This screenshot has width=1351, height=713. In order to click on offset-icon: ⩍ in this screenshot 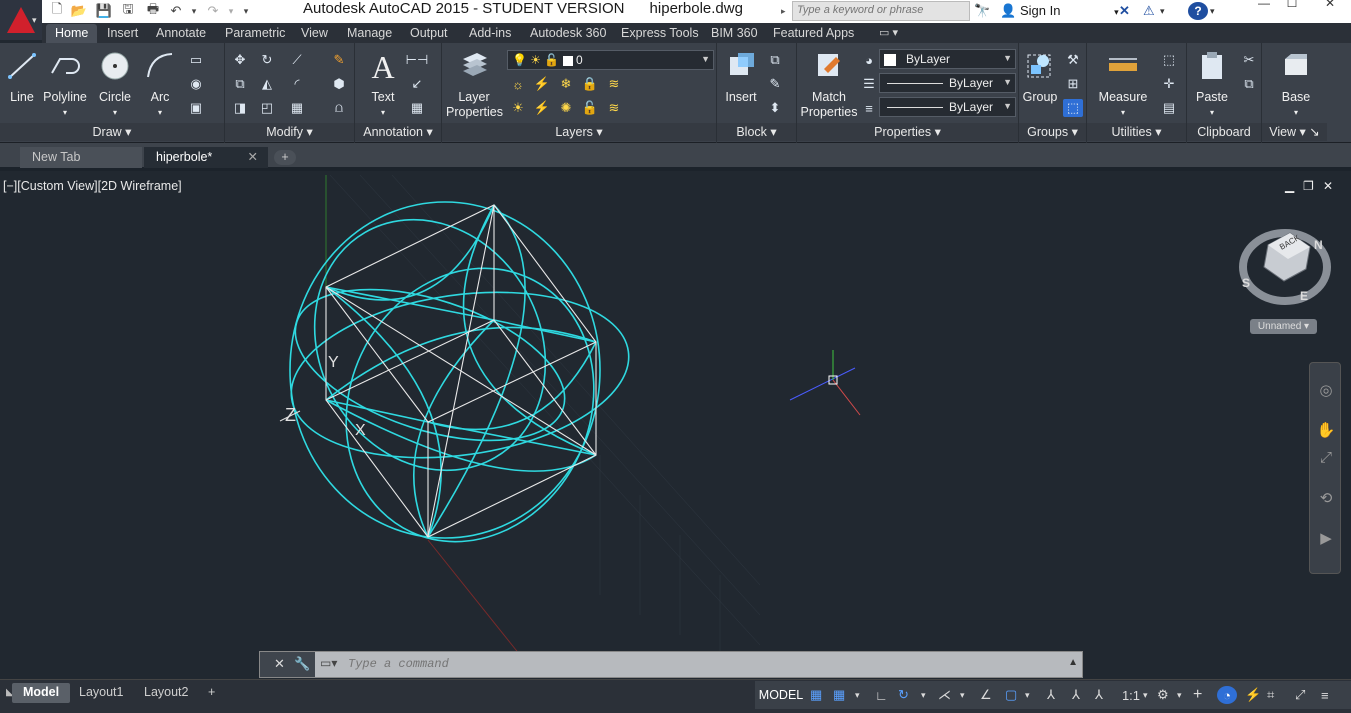, I will do `click(339, 108)`.